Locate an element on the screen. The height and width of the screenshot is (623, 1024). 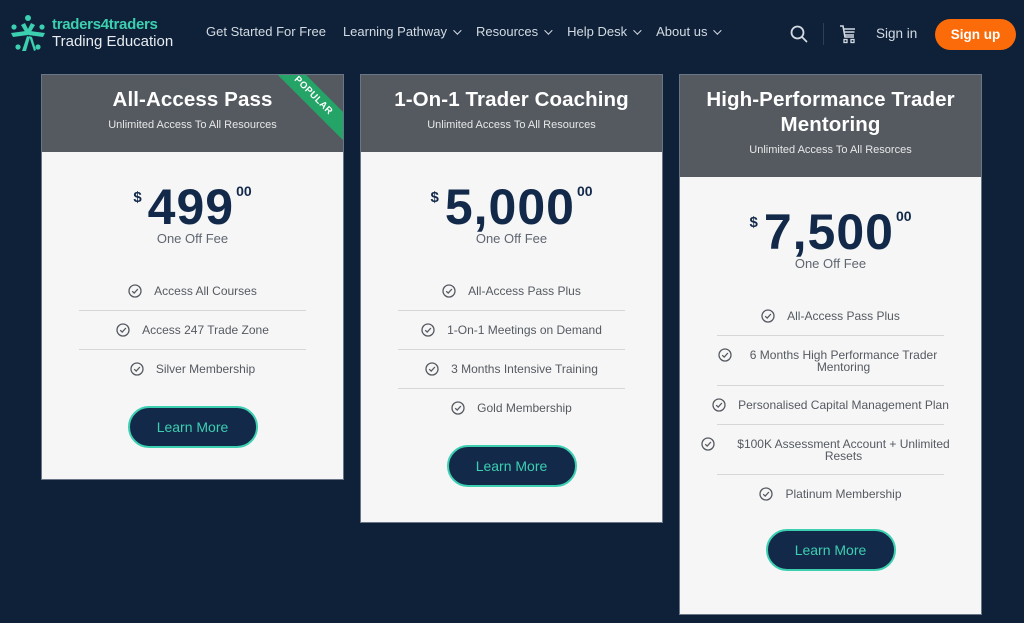
nav-about-us: About us is located at coordinates (689, 31).